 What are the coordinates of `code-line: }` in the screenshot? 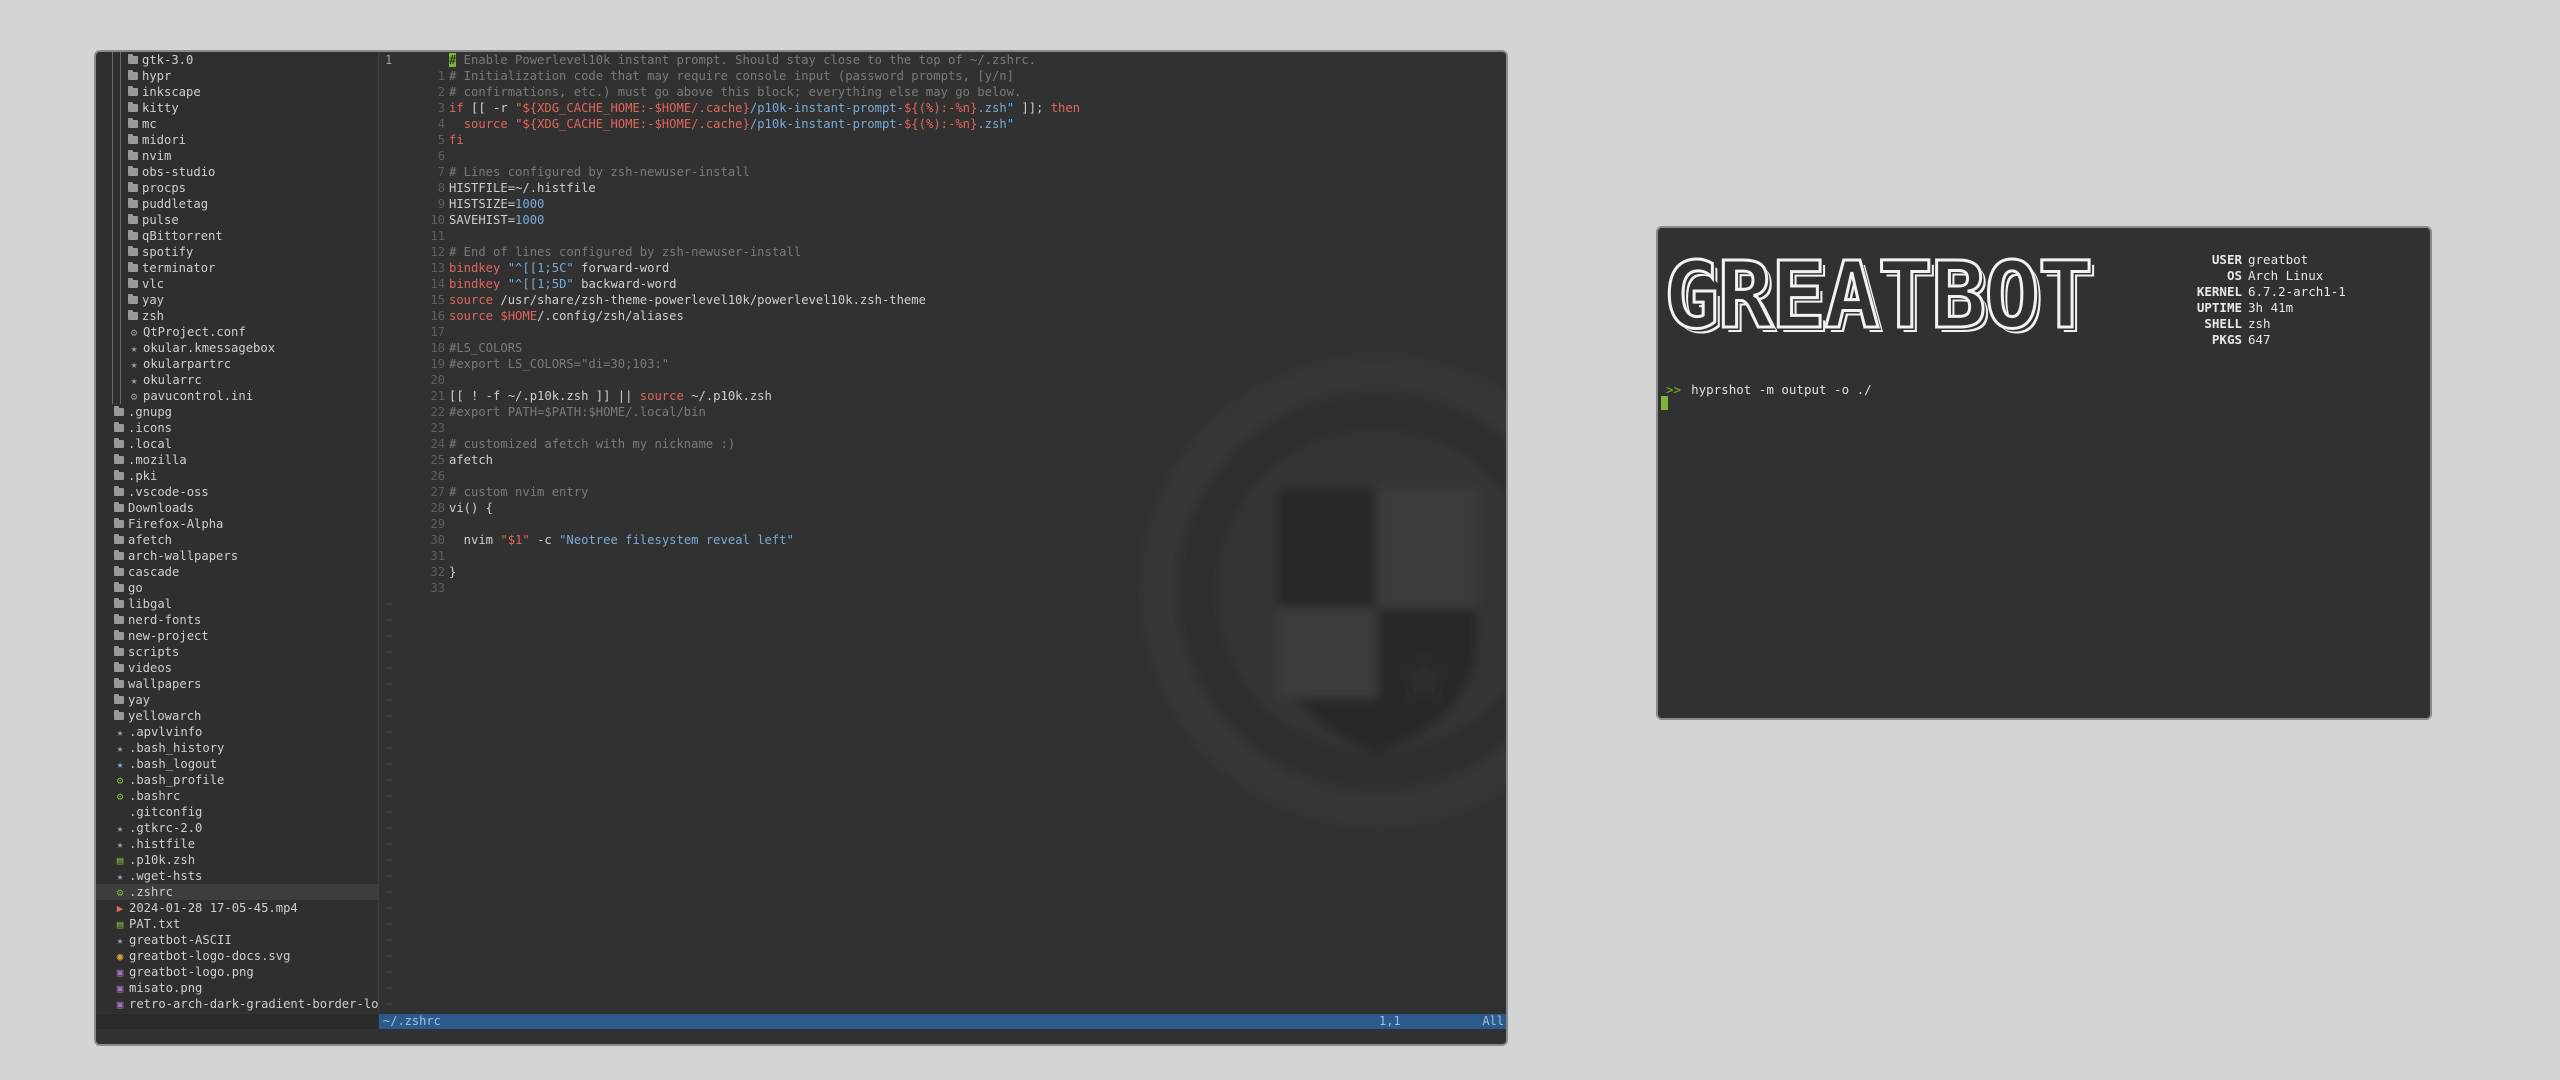 It's located at (977, 572).